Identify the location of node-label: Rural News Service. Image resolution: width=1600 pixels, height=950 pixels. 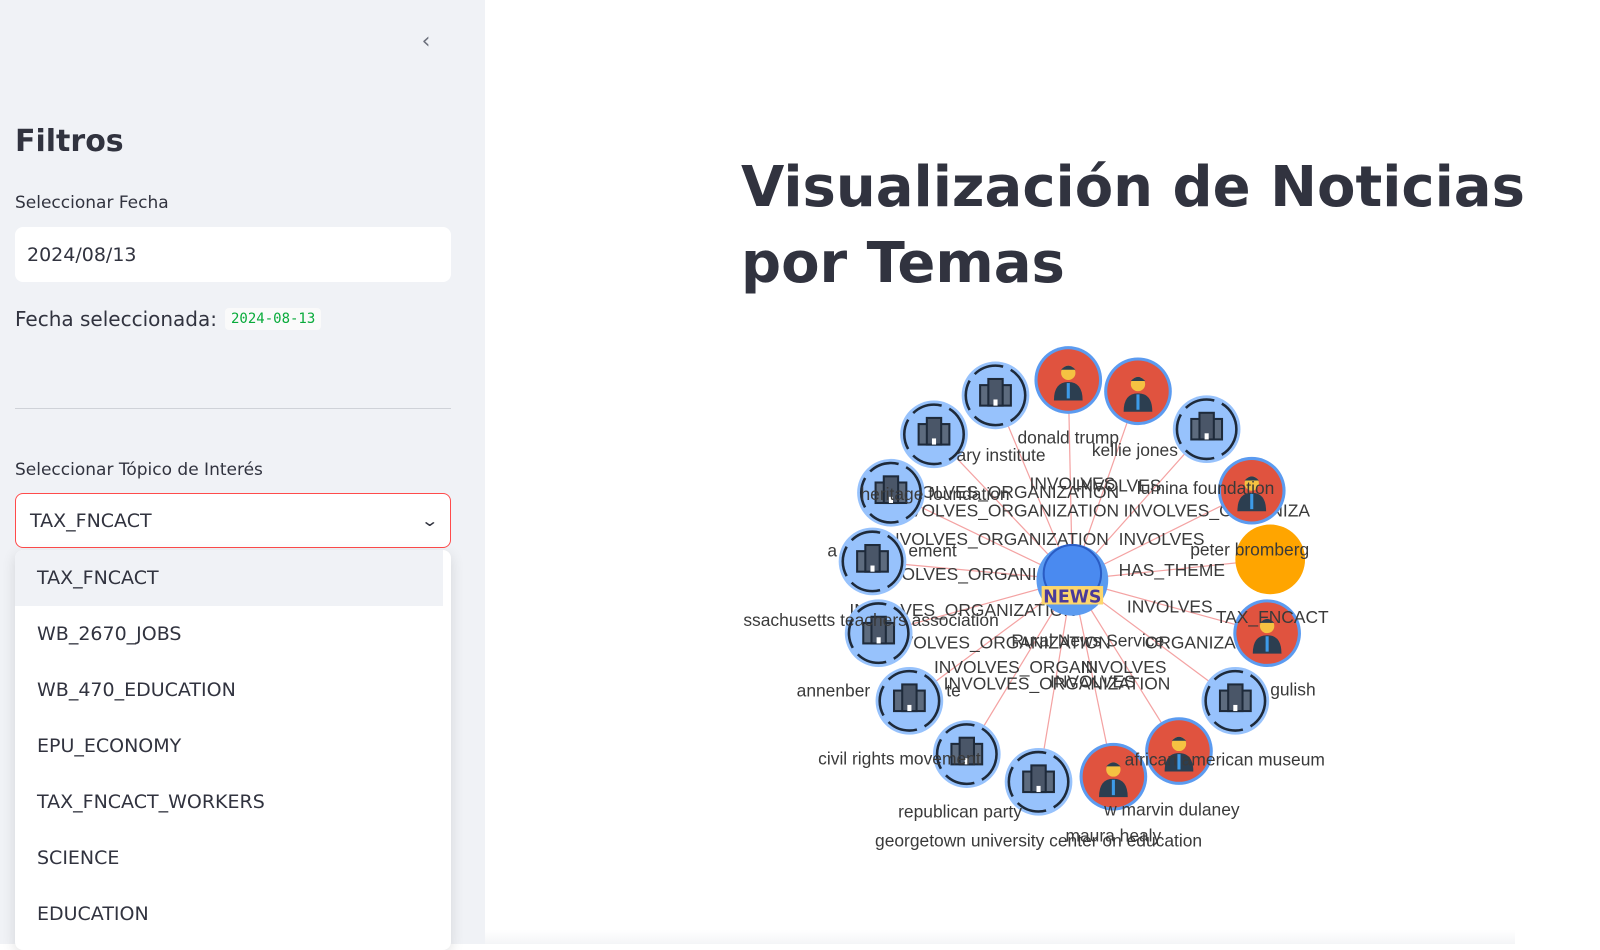
(1087, 641).